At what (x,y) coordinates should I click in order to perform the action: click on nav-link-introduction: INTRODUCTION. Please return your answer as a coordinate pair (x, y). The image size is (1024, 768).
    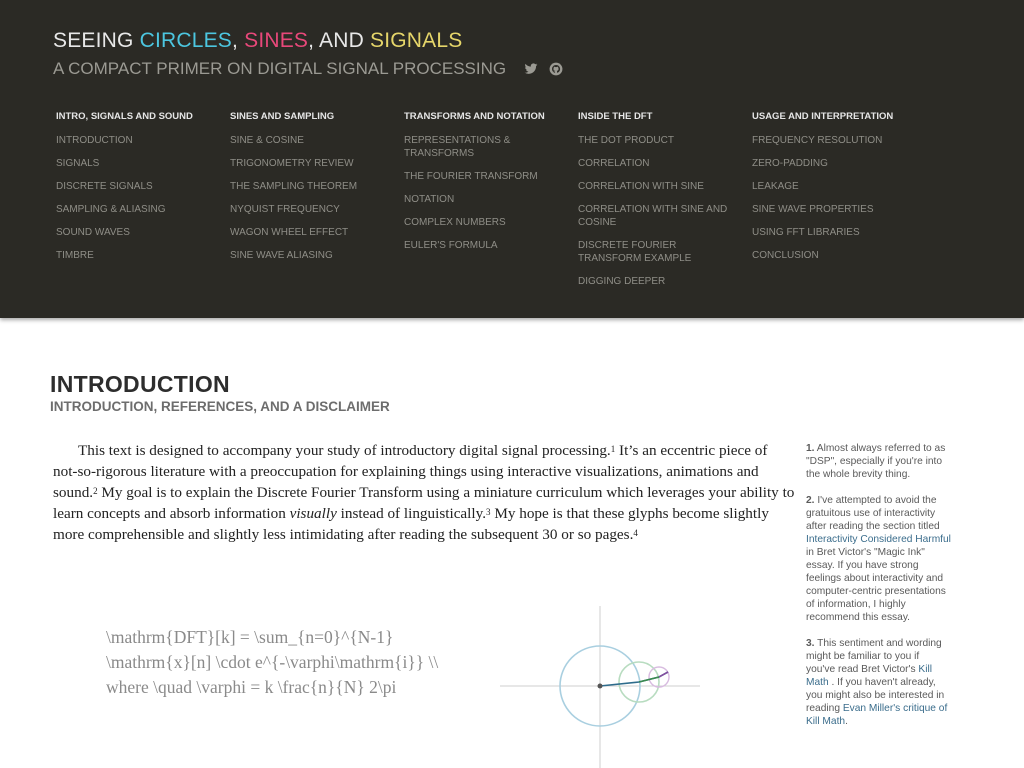
    Looking at the image, I should click on (131, 145).